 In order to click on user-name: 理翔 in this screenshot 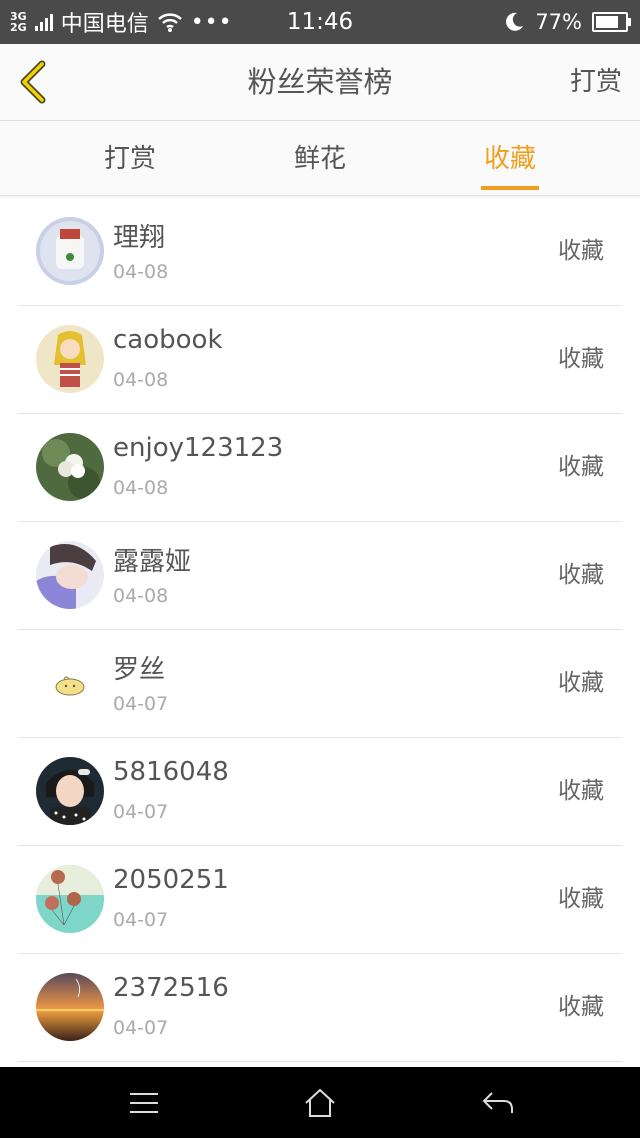, I will do `click(139, 238)`.